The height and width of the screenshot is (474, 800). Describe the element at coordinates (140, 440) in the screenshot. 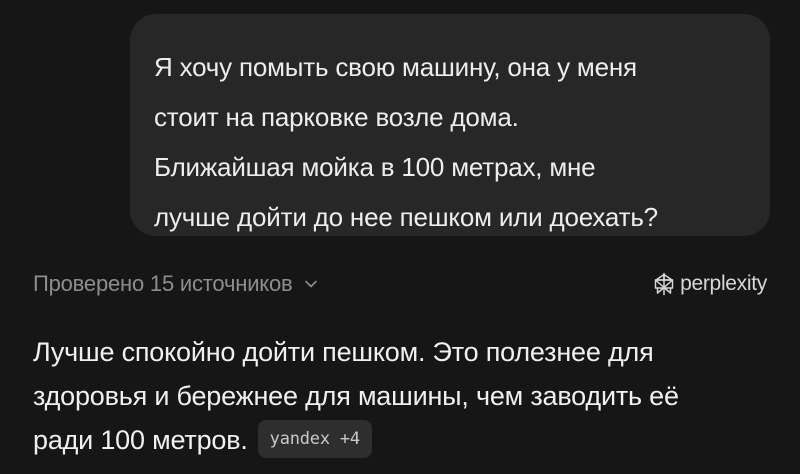

I see `answer-line-text: ради 100 метров.` at that location.